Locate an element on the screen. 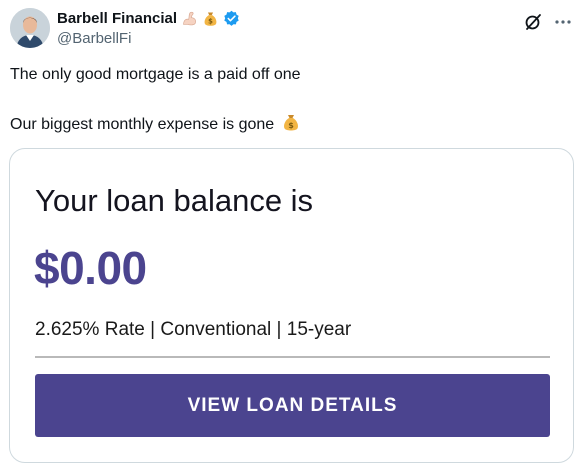 The height and width of the screenshot is (473, 583). tweet-line-2-row: Our biggest monthly expense is gone $ is located at coordinates (155, 124).